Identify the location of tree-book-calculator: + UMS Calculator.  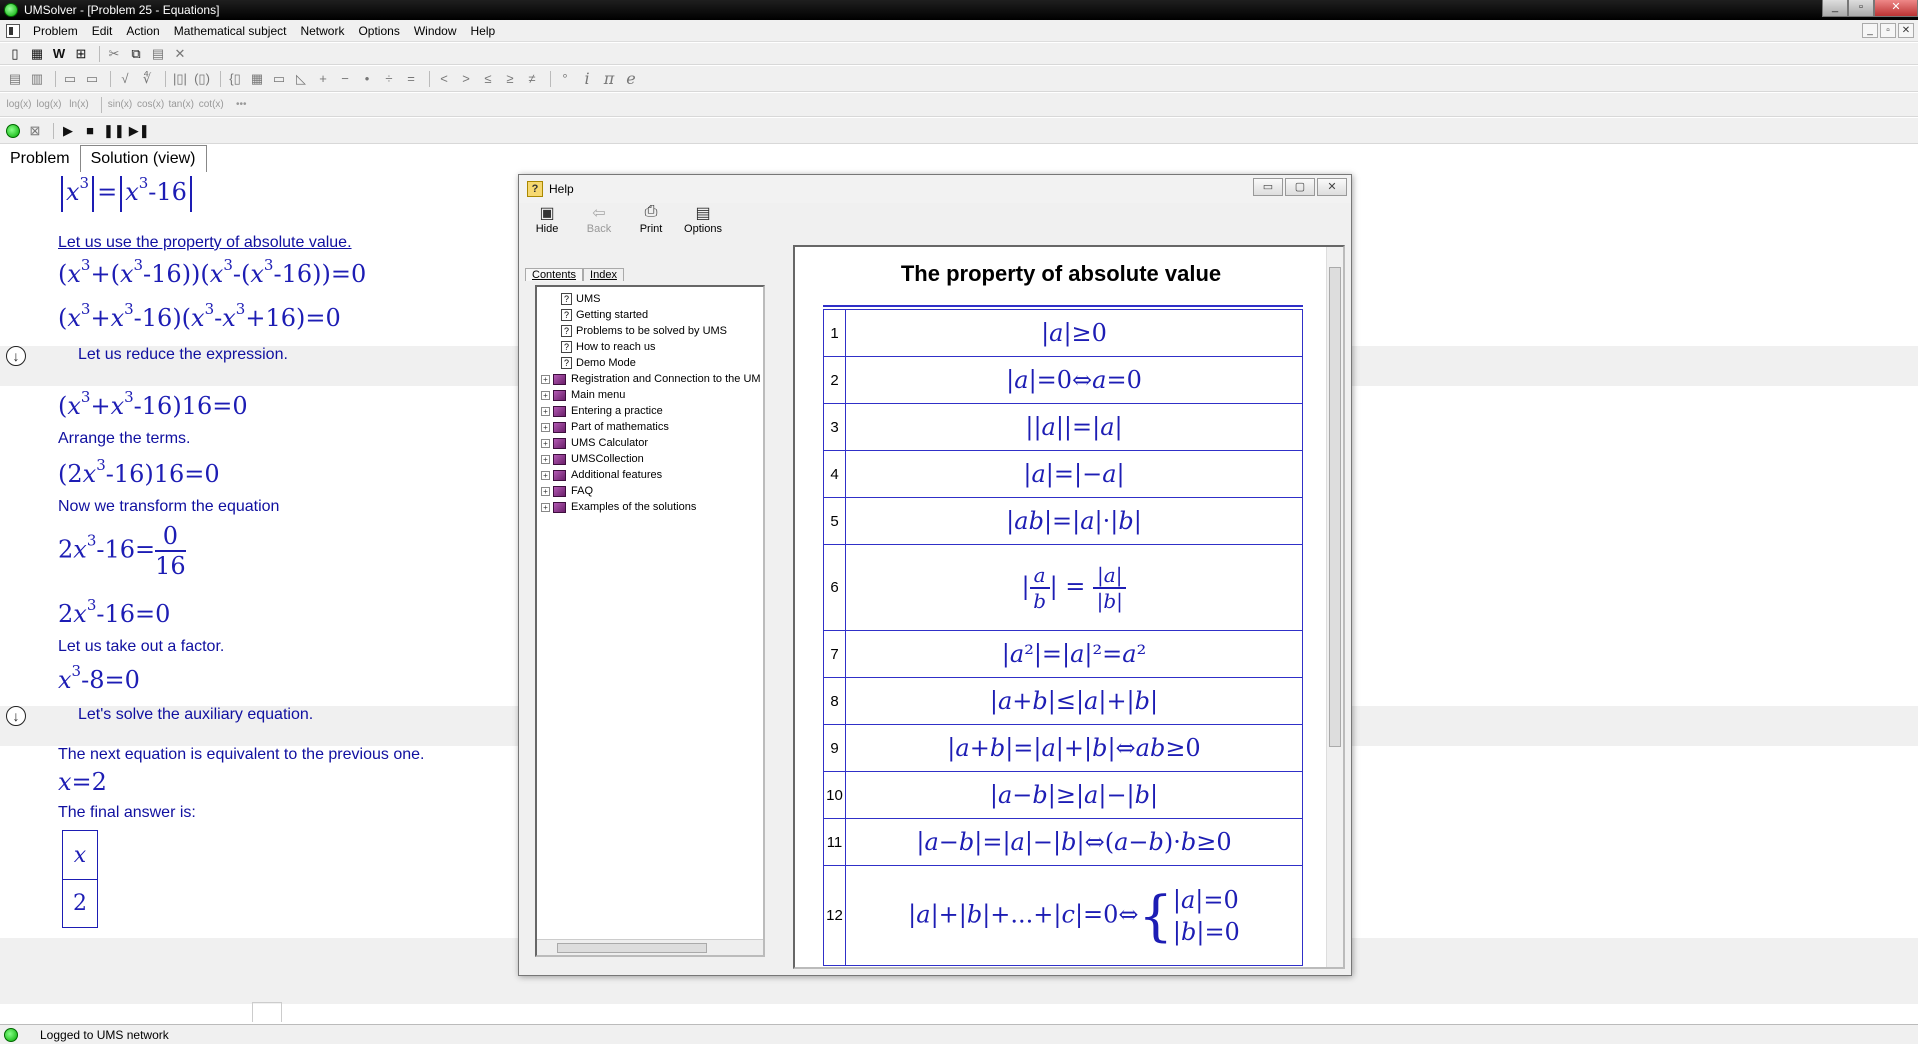
(650, 443).